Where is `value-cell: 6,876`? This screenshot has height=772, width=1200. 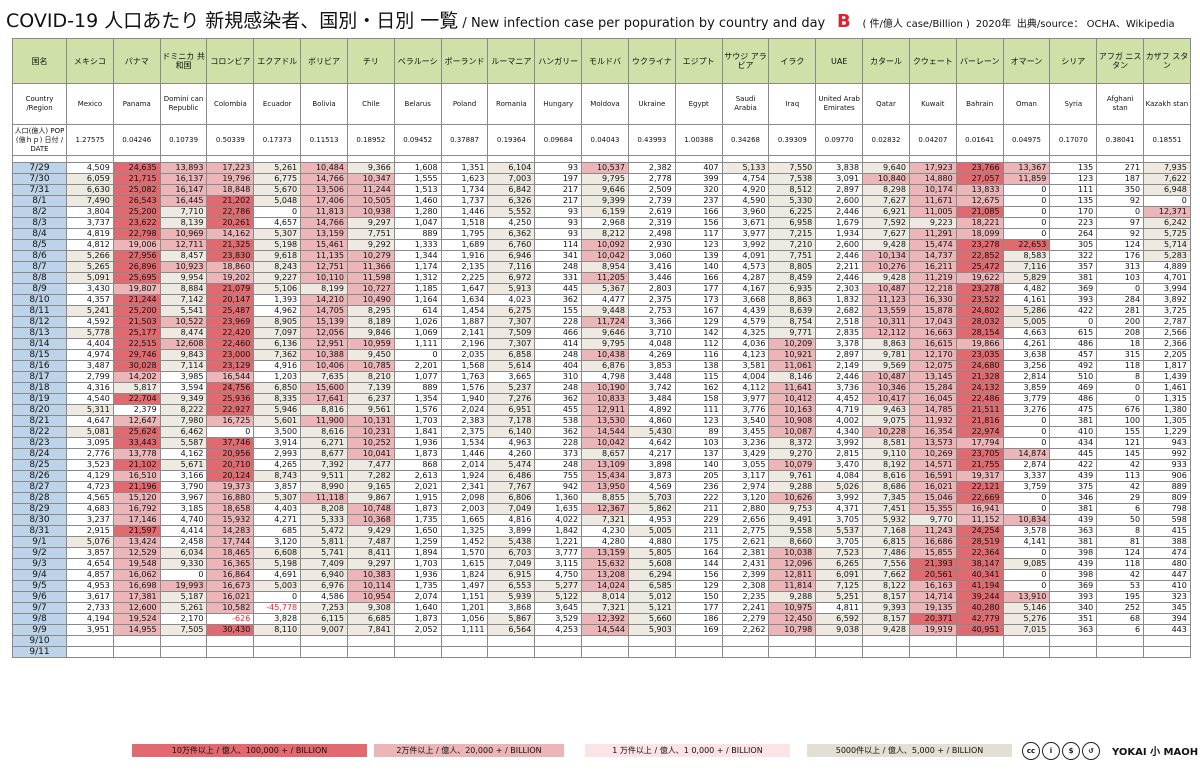 value-cell: 6,876 is located at coordinates (605, 366).